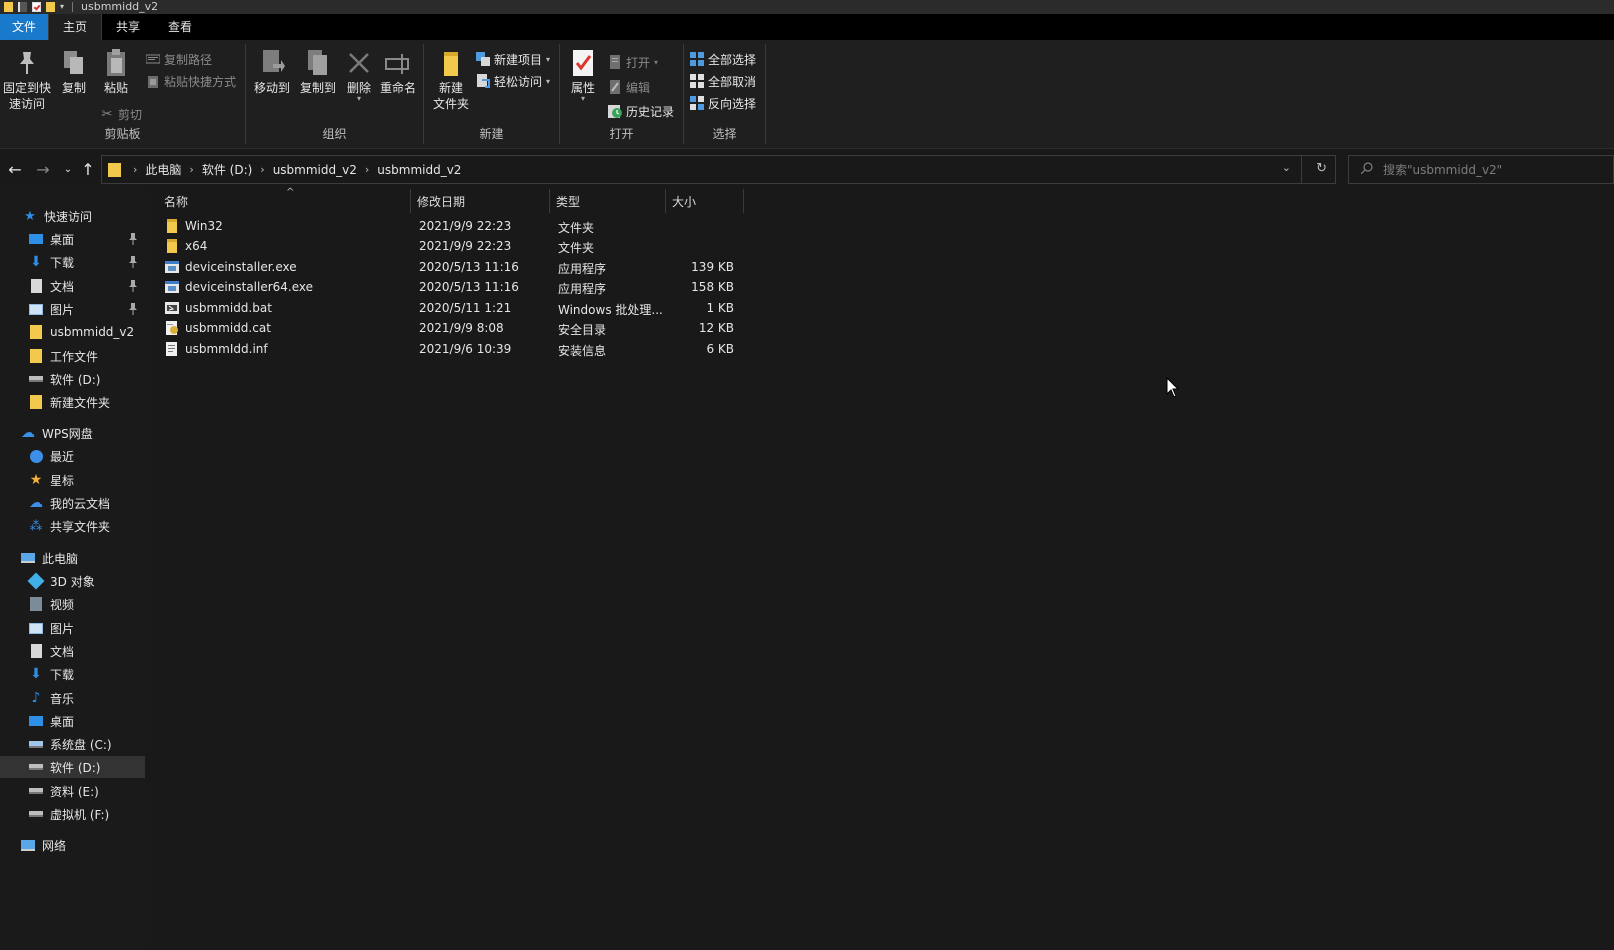 This screenshot has width=1614, height=950. I want to click on delete-dropdown-icon: ▾, so click(359, 99).